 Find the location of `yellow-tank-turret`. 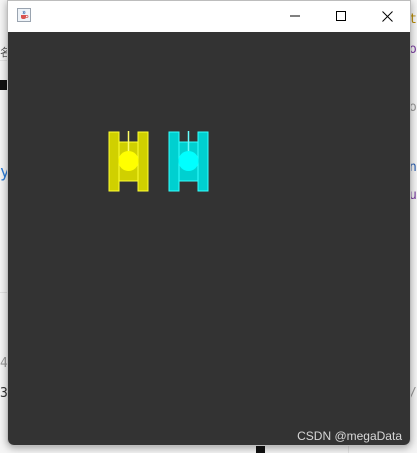

yellow-tank-turret is located at coordinates (128, 161).